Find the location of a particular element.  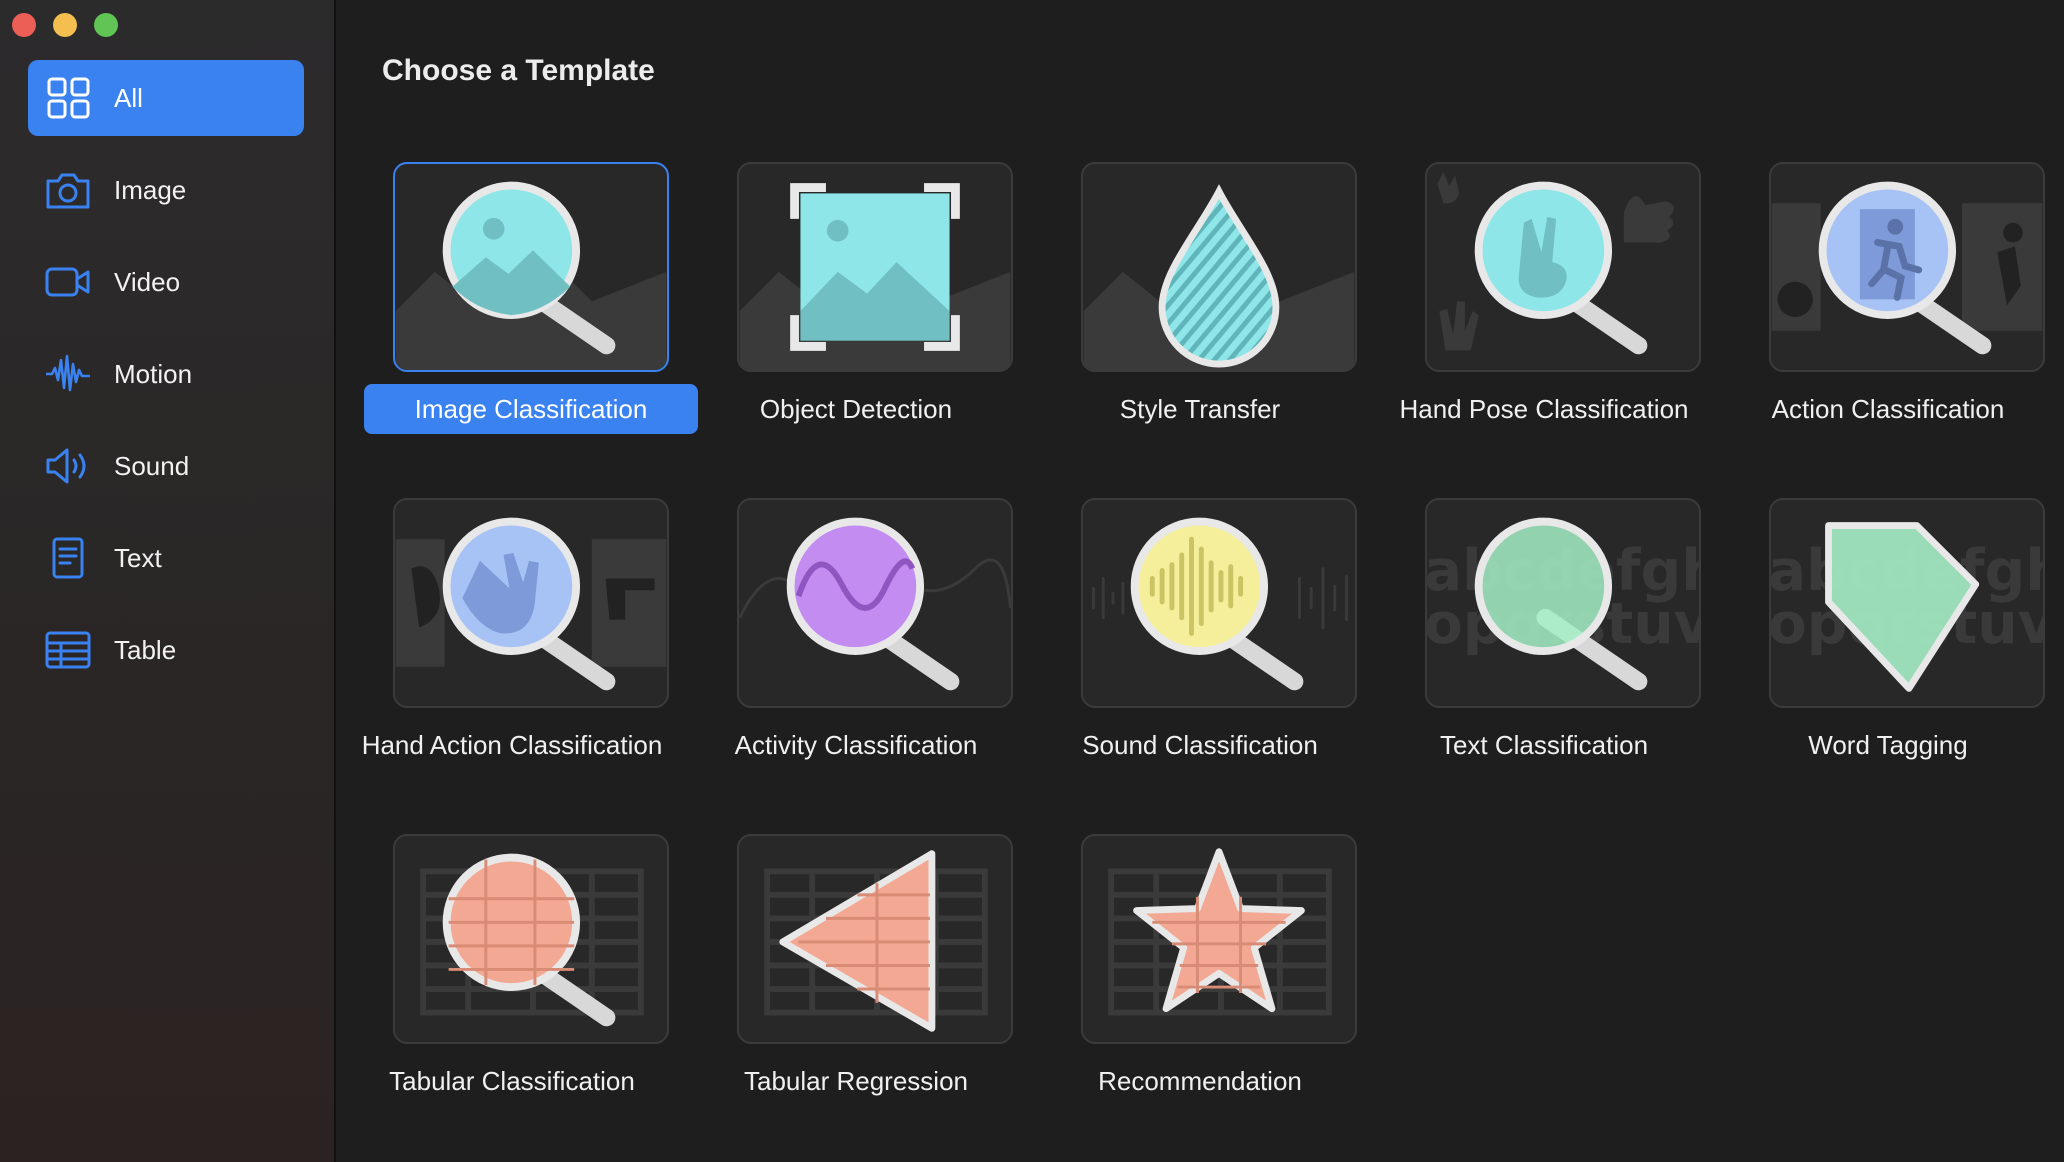

template-activity-classification: Activity Classification is located at coordinates (856, 629).